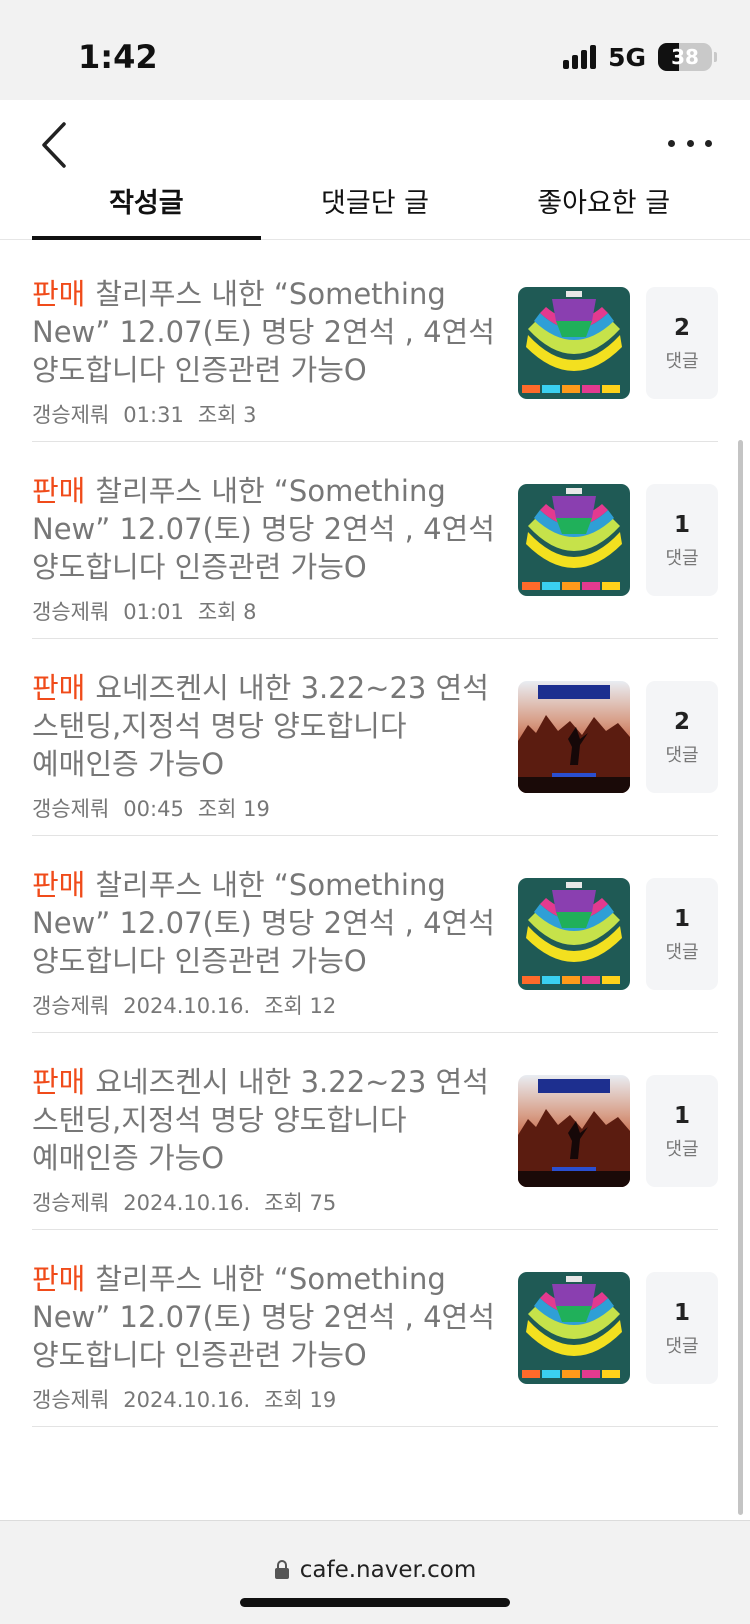  Describe the element at coordinates (671, 143) in the screenshot. I see `more-dots-icon` at that location.